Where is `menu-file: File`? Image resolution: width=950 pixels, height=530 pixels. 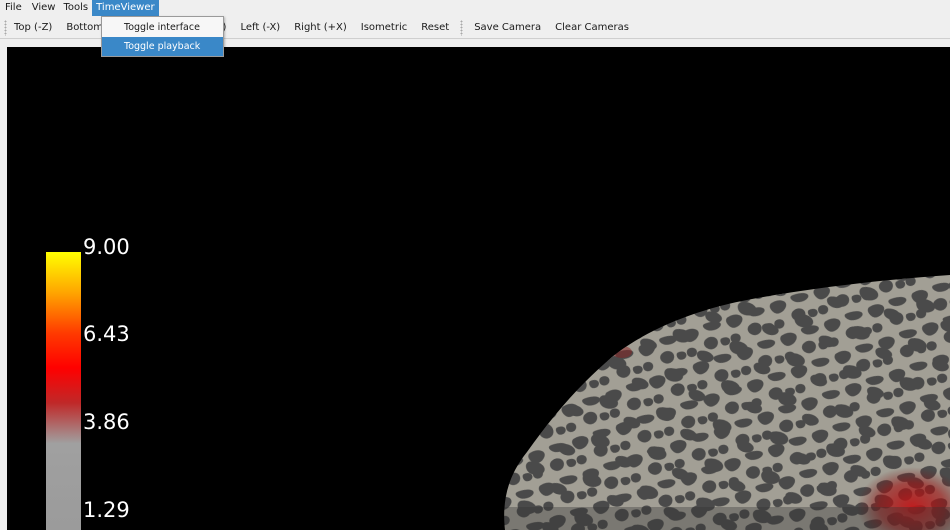 menu-file: File is located at coordinates (13, 8).